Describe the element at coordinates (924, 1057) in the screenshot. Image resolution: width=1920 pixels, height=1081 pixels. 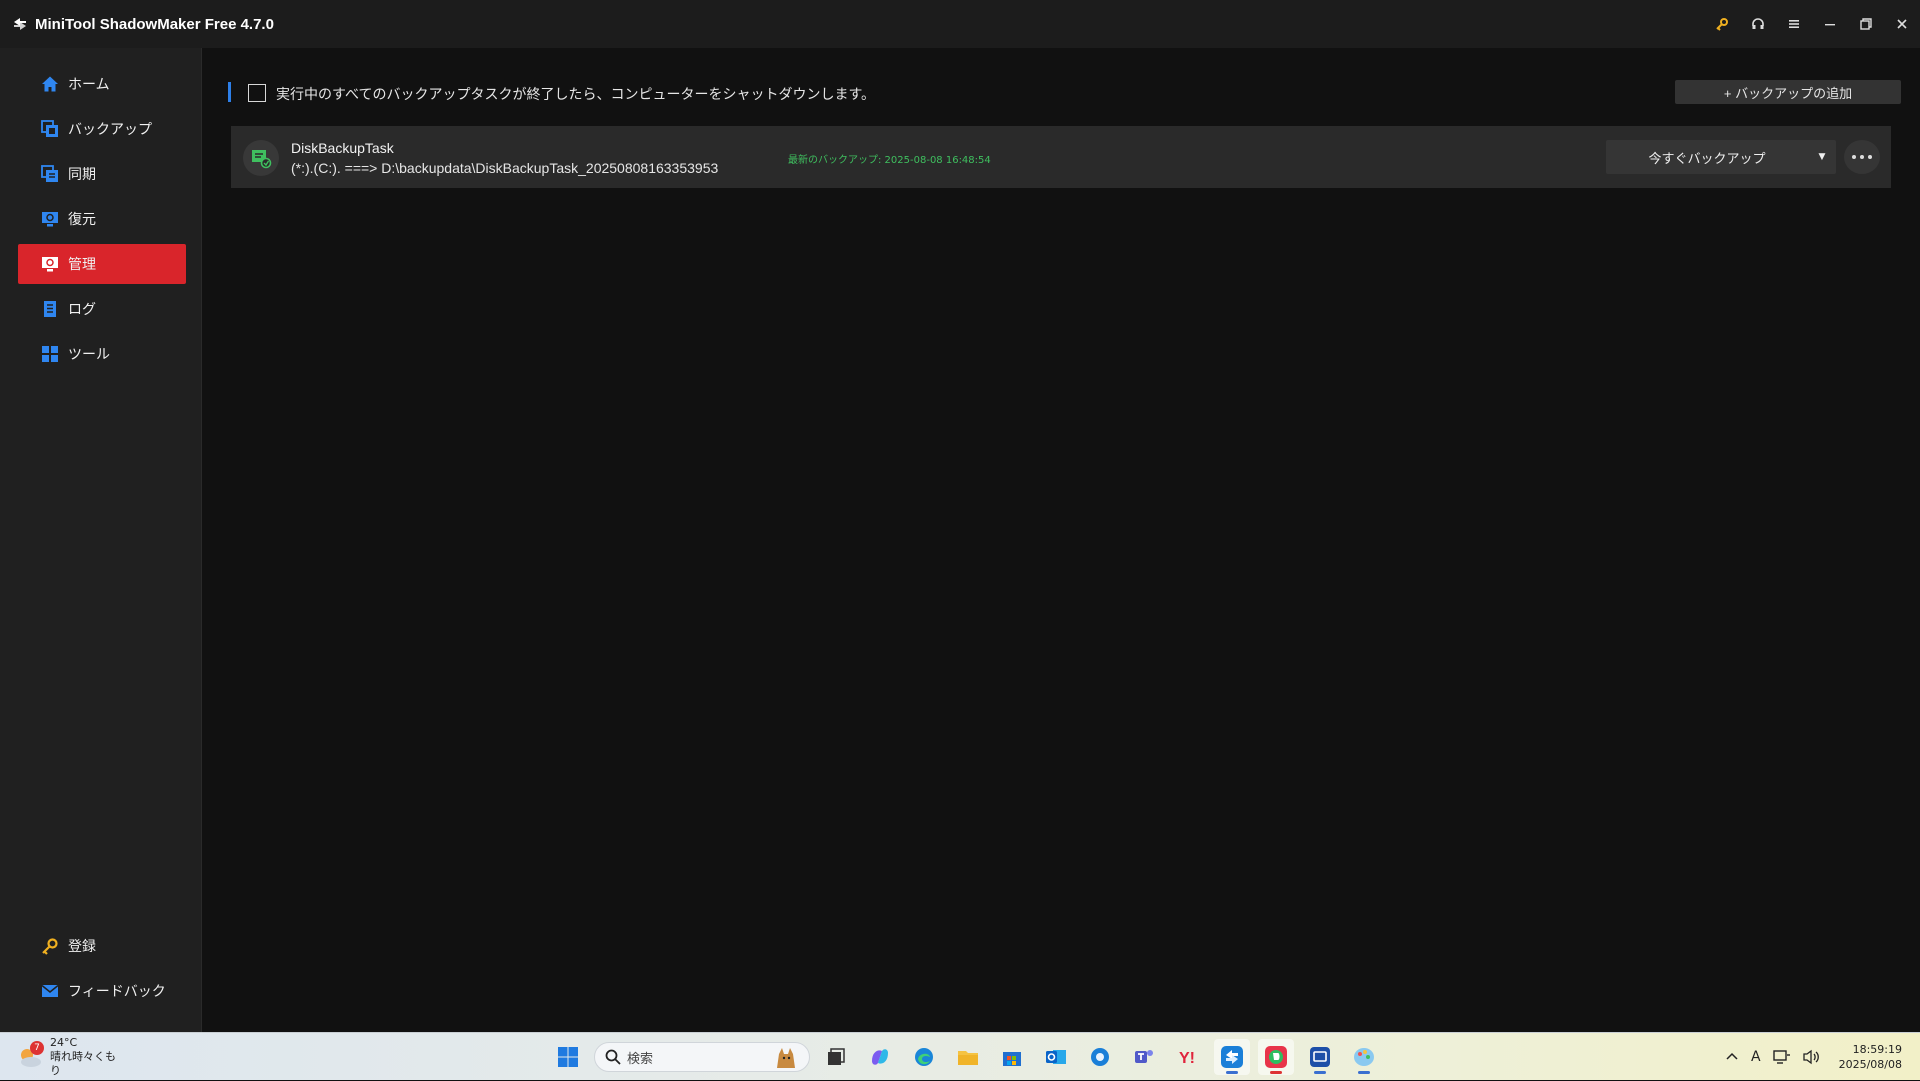
I see `edge-icon` at that location.